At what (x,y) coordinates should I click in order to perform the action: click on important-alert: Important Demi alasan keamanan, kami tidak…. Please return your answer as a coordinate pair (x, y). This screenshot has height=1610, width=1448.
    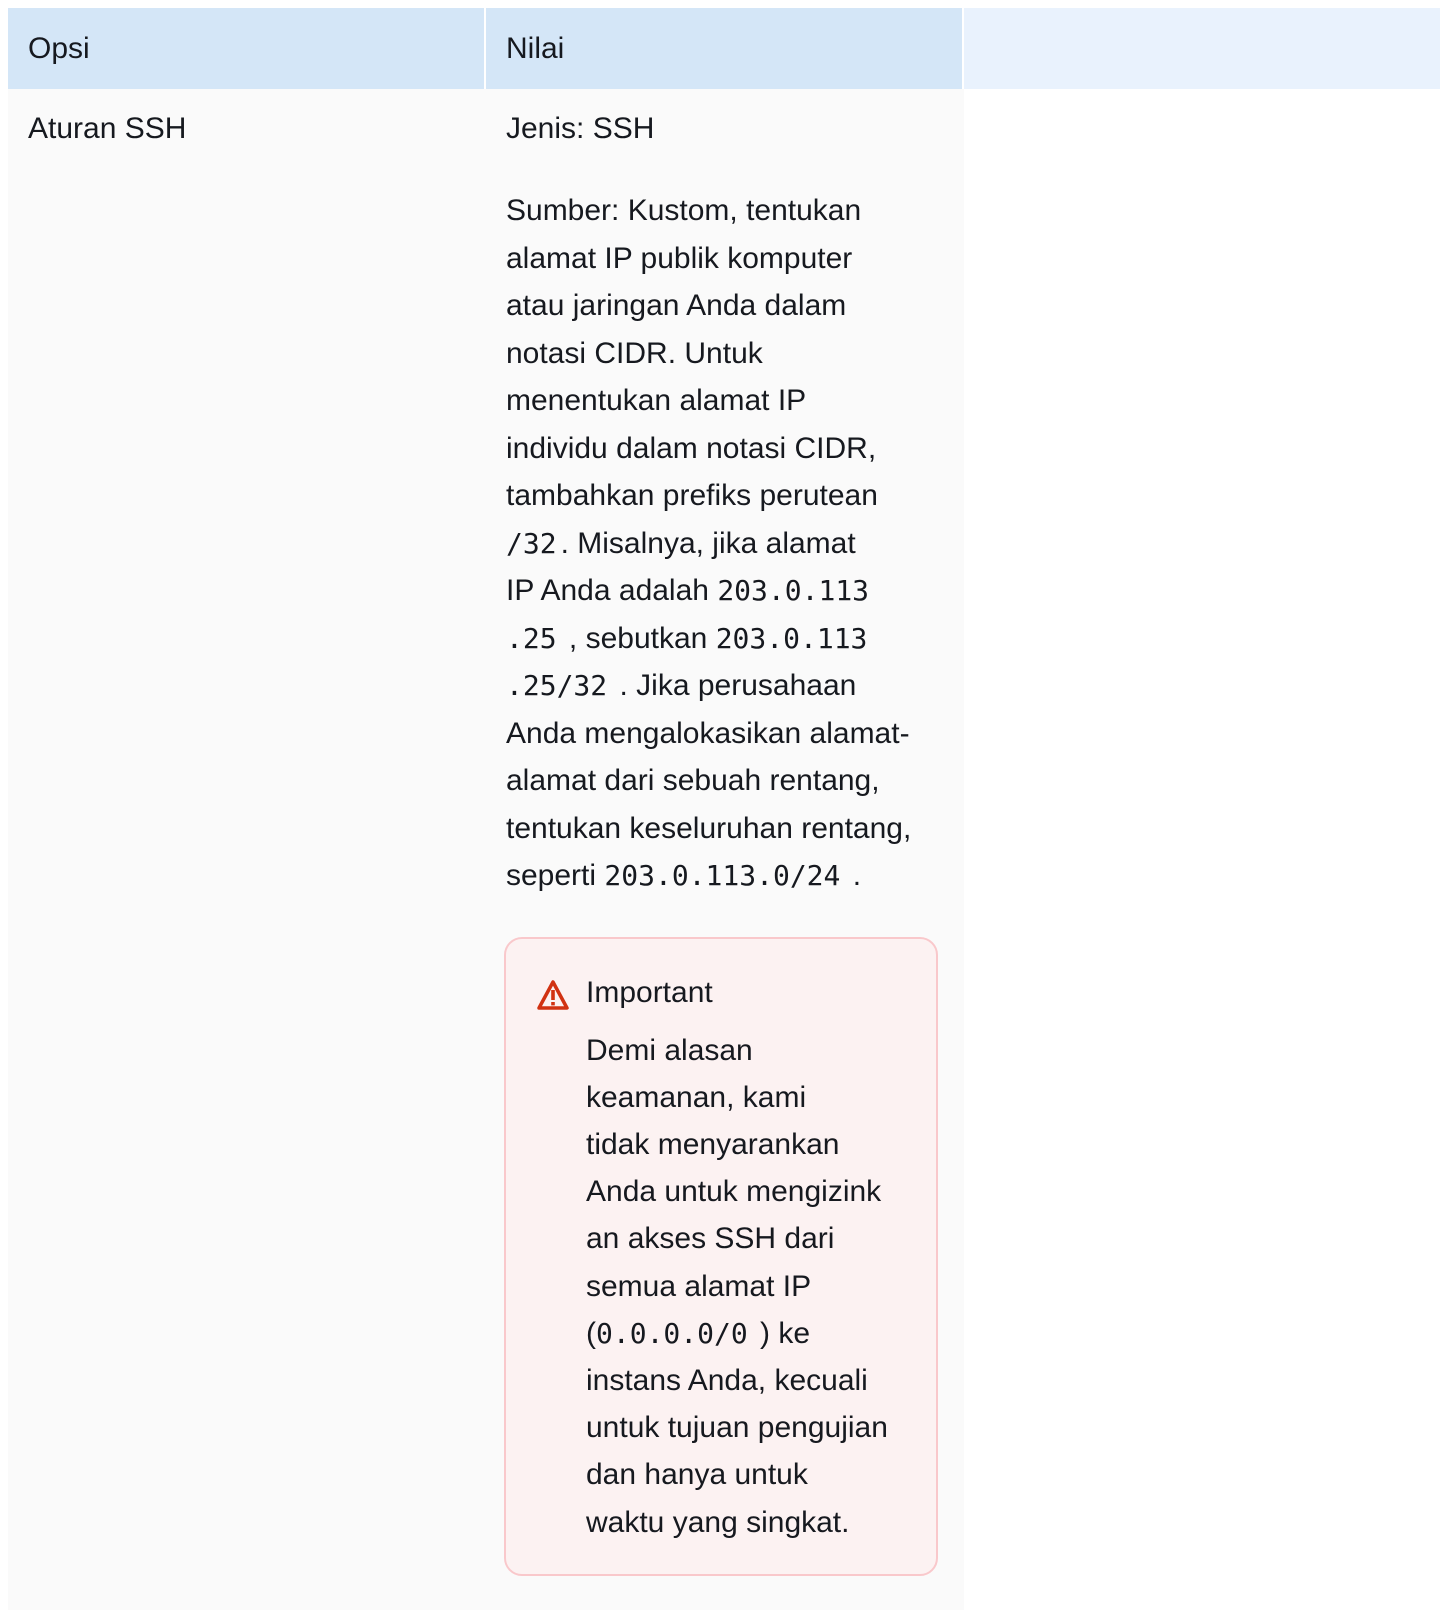
    Looking at the image, I should click on (721, 1256).